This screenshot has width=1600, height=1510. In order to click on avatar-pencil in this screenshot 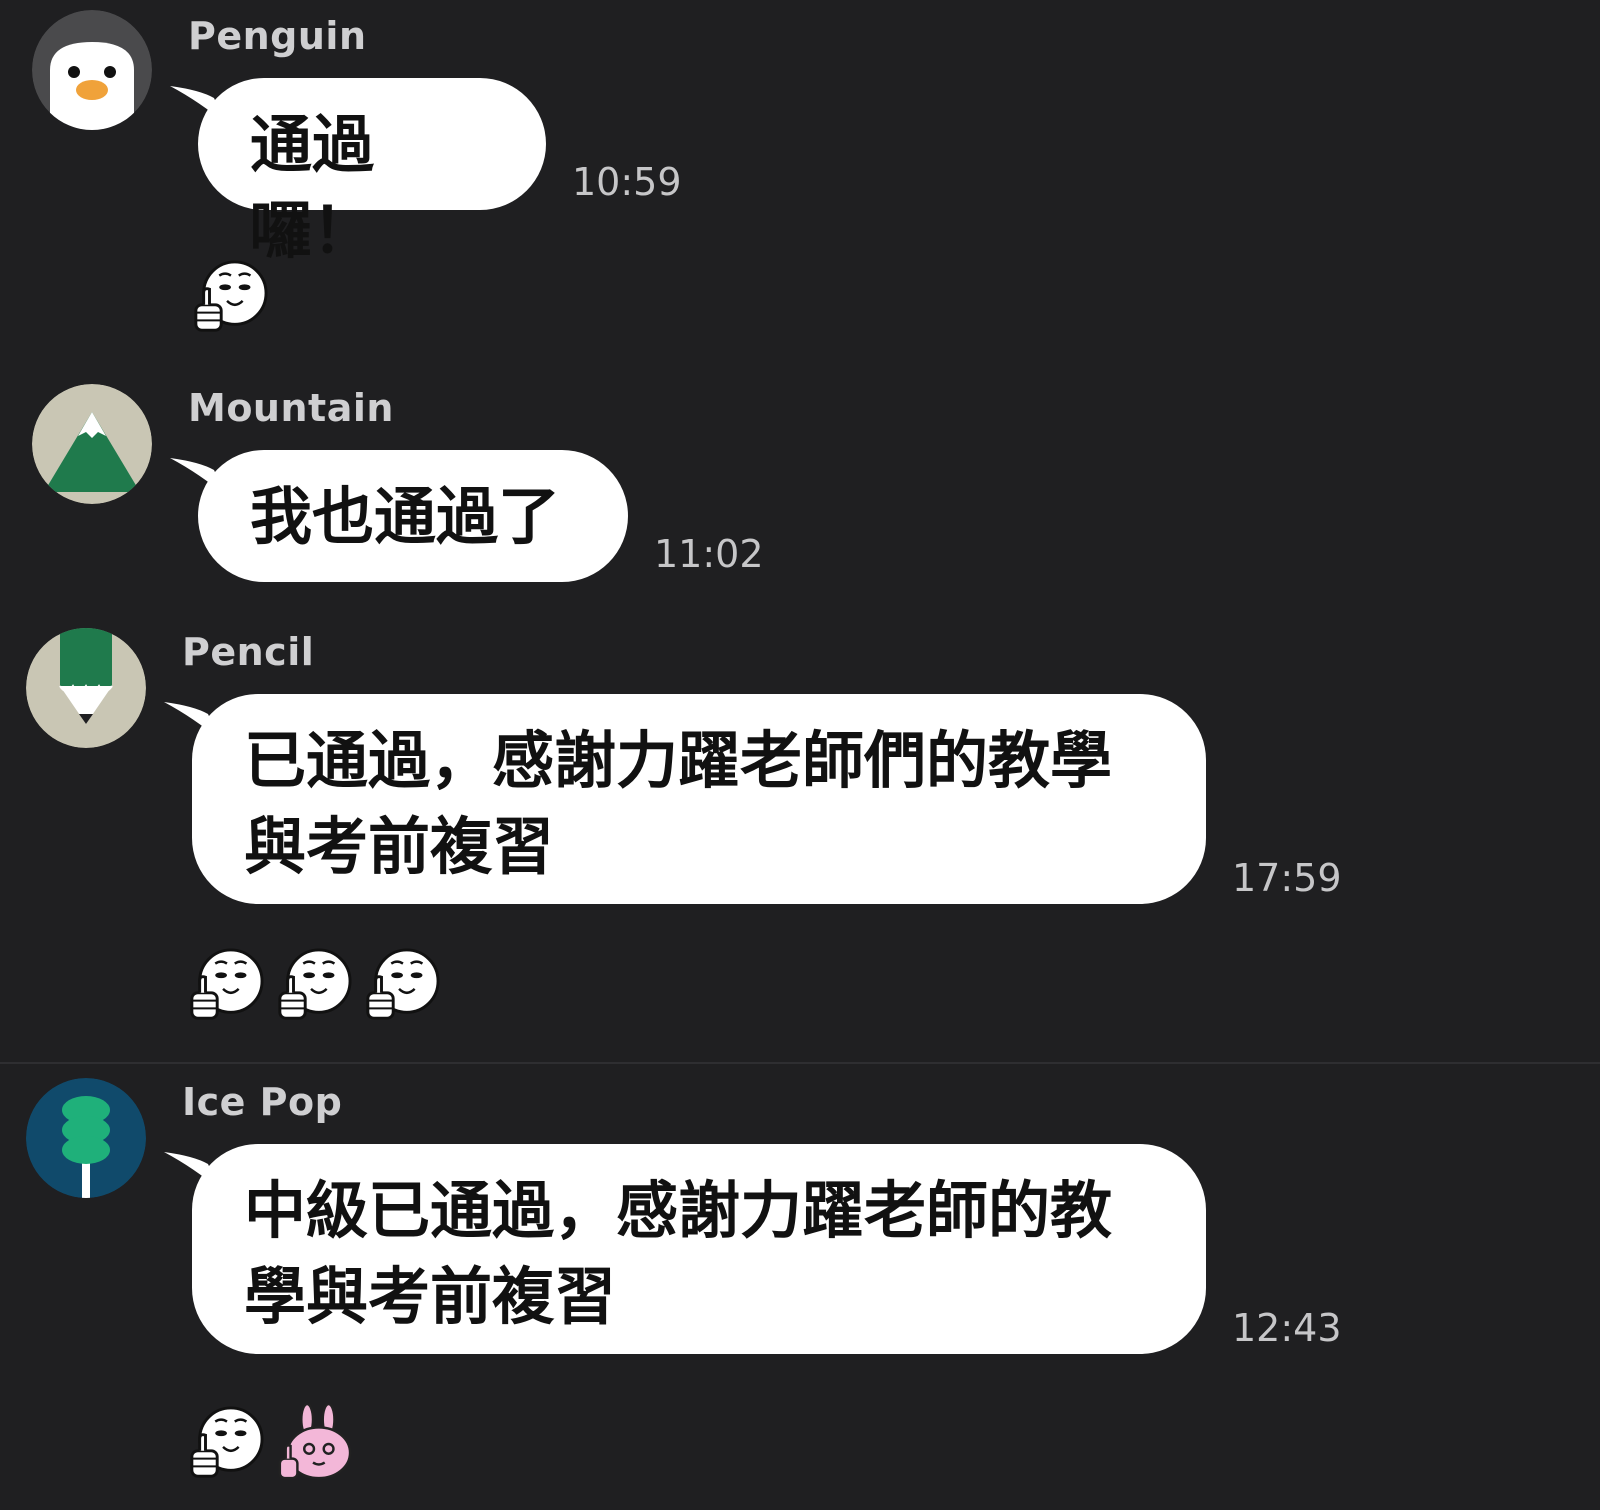, I will do `click(86, 688)`.